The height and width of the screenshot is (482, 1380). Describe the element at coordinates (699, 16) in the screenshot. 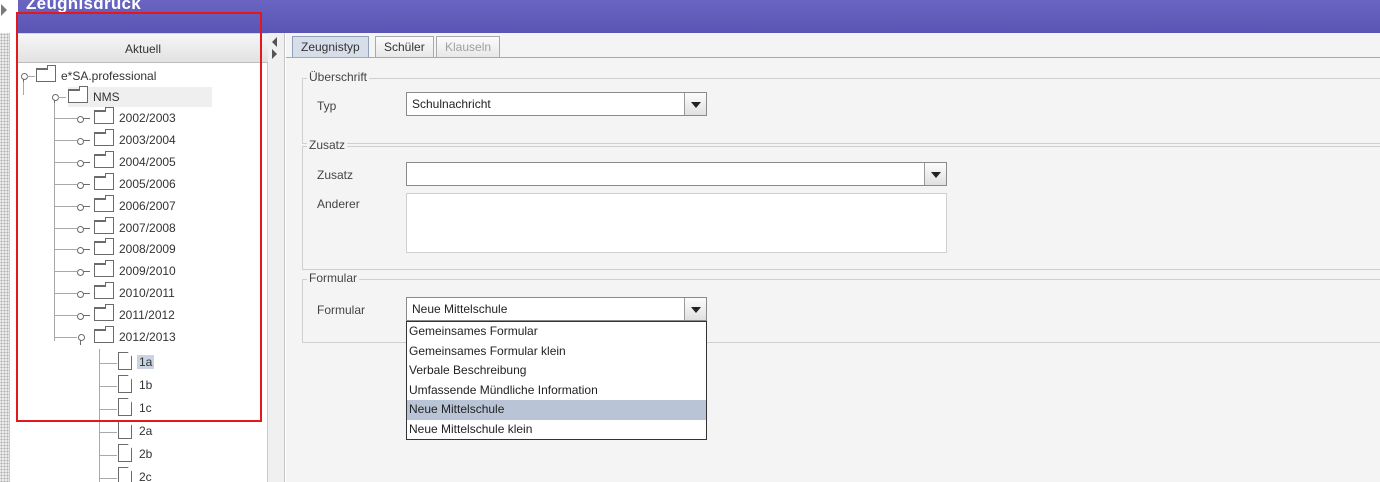

I see `title-bar-background` at that location.